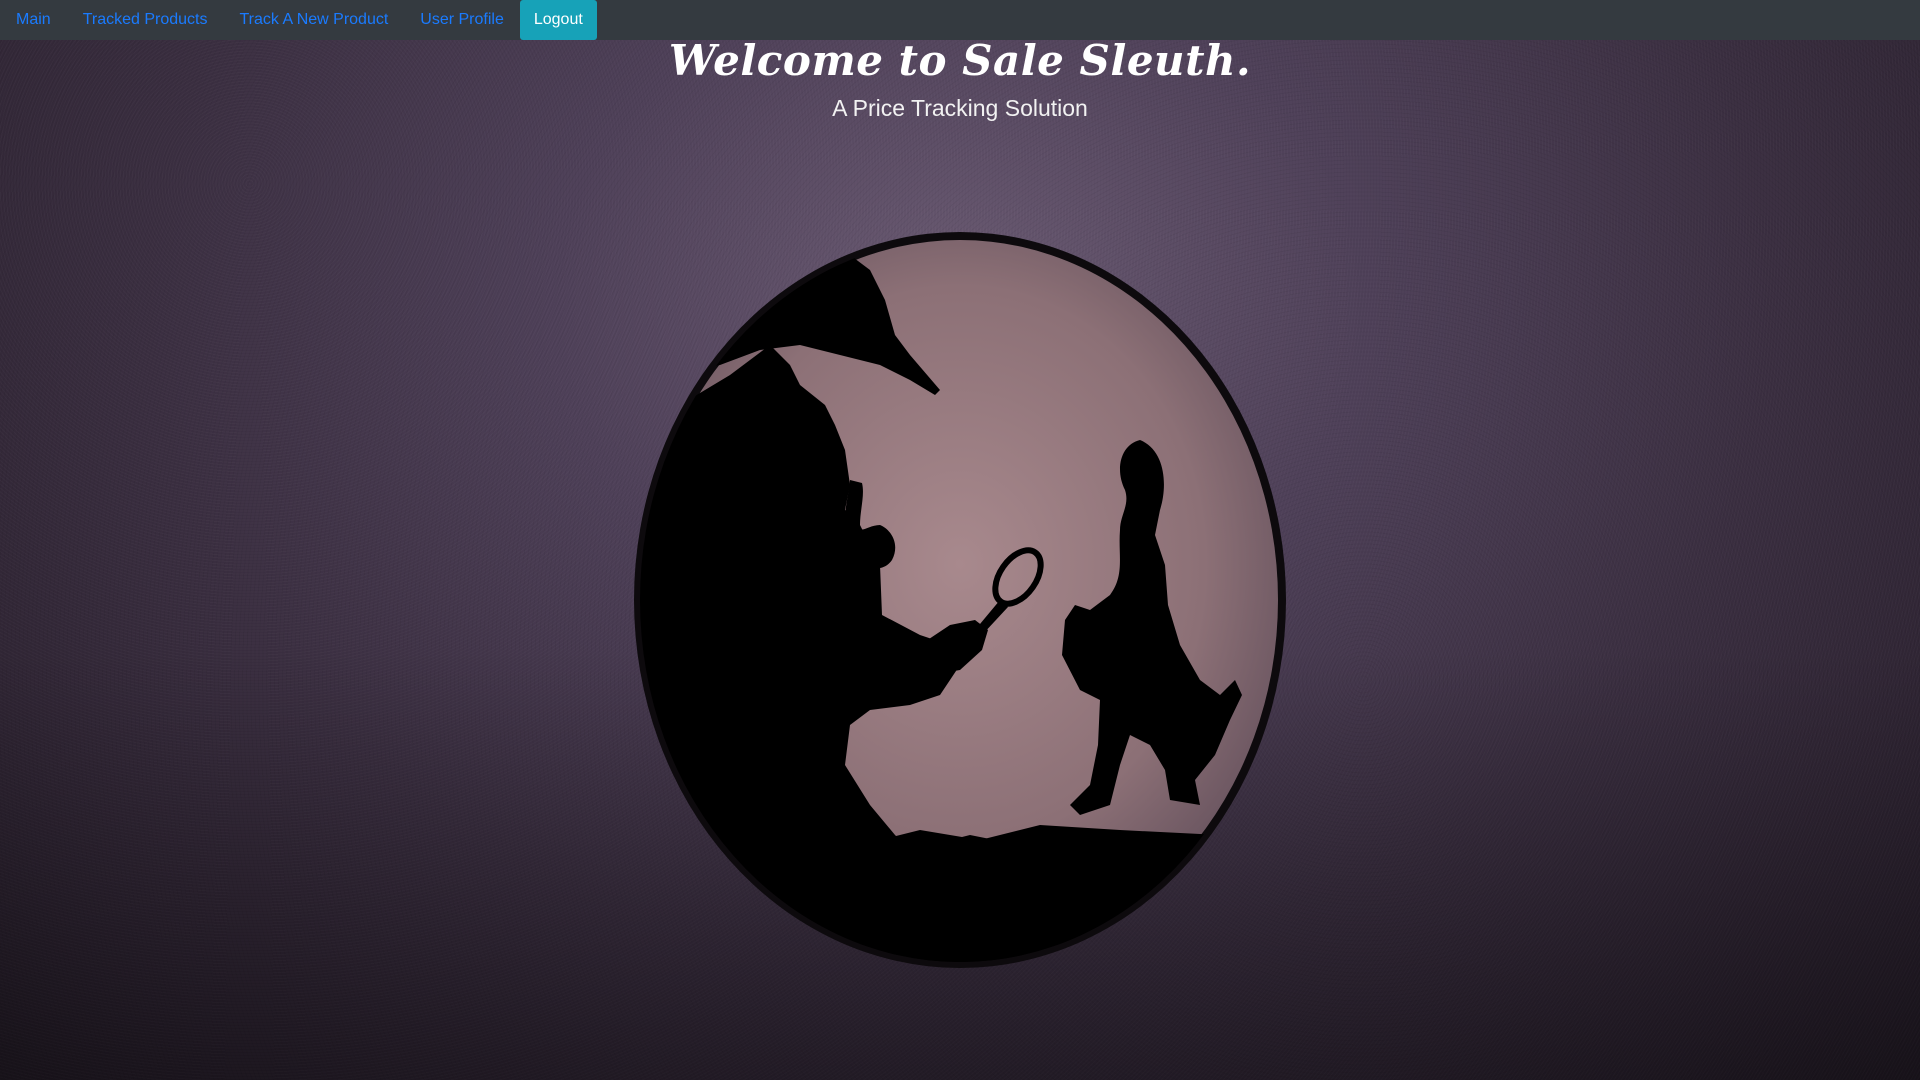 The width and height of the screenshot is (1920, 1080). Describe the element at coordinates (558, 20) in the screenshot. I see `logout-button: Logout` at that location.